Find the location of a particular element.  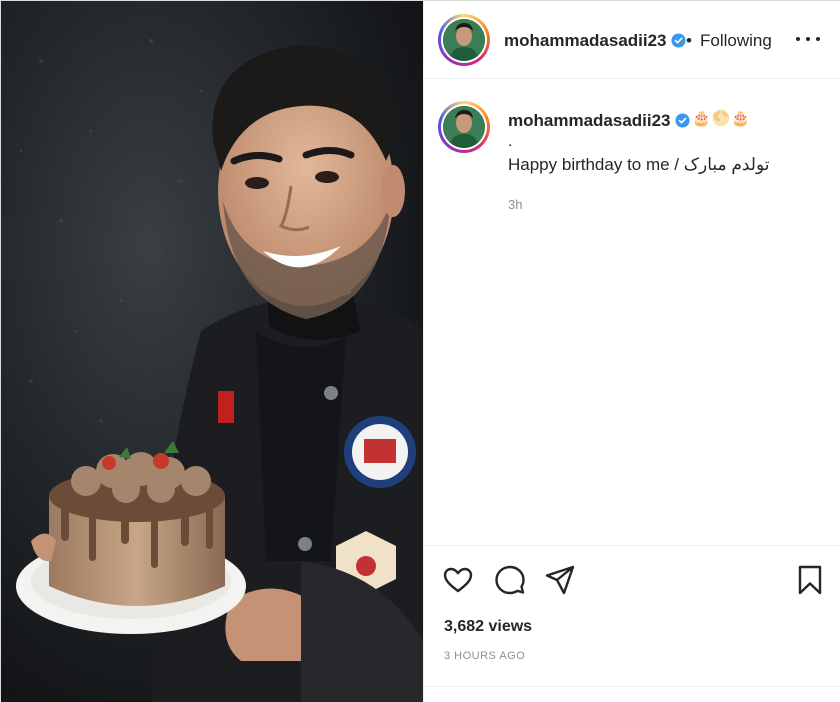

caption-text: Happy birthday to me / تولدم مبارک is located at coordinates (639, 164).